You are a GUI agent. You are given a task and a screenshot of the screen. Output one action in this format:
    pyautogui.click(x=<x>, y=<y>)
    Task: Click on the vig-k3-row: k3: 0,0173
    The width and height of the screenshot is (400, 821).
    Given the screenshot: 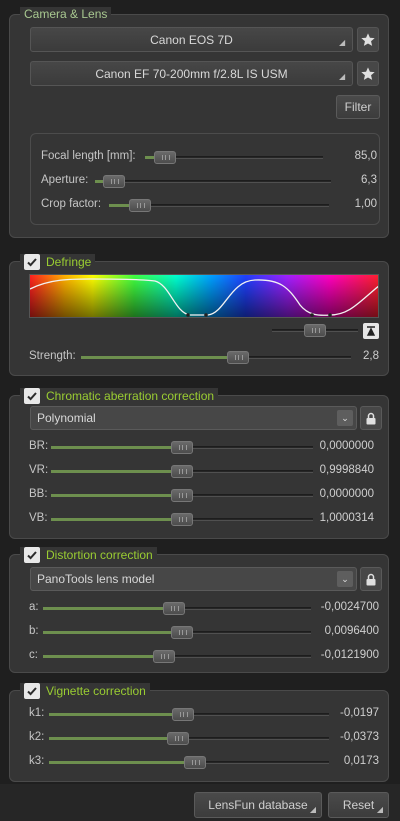 What is the action you would take?
    pyautogui.click(x=204, y=762)
    